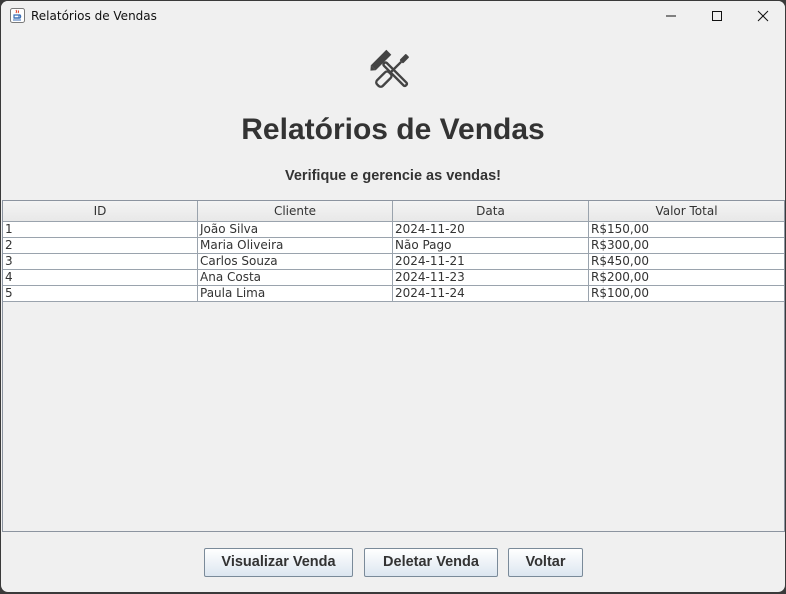 The width and height of the screenshot is (786, 594). Describe the element at coordinates (295, 211) in the screenshot. I see `column-header-cliente: Cliente` at that location.